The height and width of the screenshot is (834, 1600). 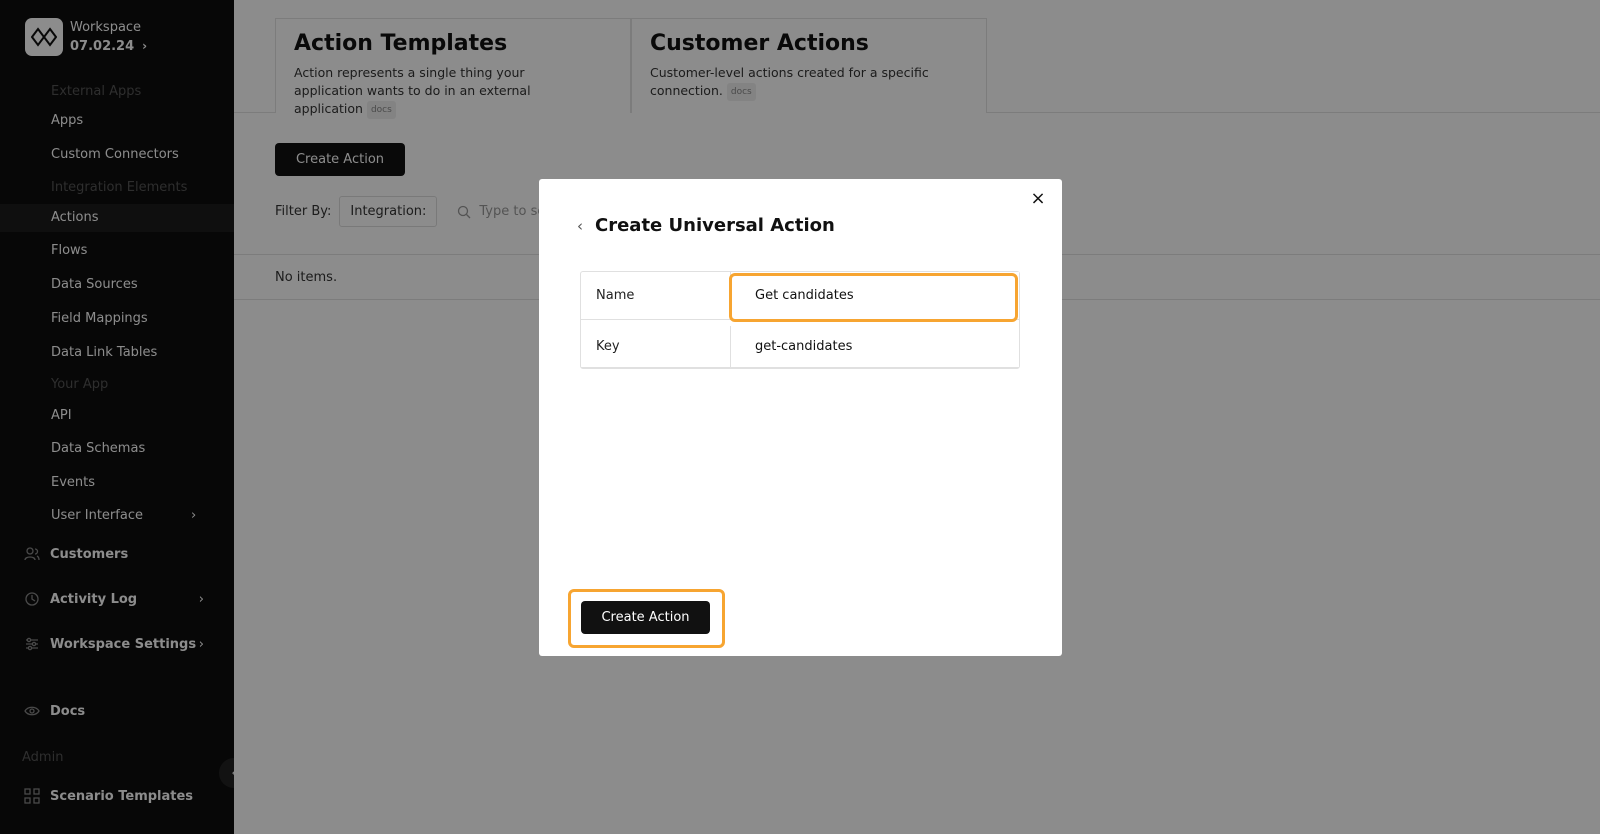 I want to click on modal-title: Create Universal Action, so click(x=715, y=225).